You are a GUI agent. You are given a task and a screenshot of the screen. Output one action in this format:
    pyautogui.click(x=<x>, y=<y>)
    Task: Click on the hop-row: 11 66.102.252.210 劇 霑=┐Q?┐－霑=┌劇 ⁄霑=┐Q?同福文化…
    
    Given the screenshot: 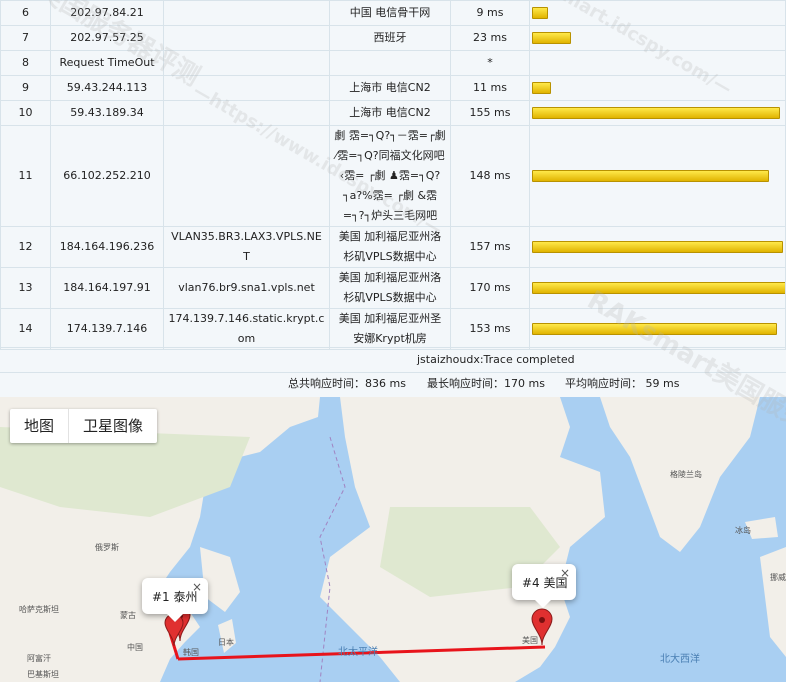 What is the action you would take?
    pyautogui.click(x=393, y=176)
    